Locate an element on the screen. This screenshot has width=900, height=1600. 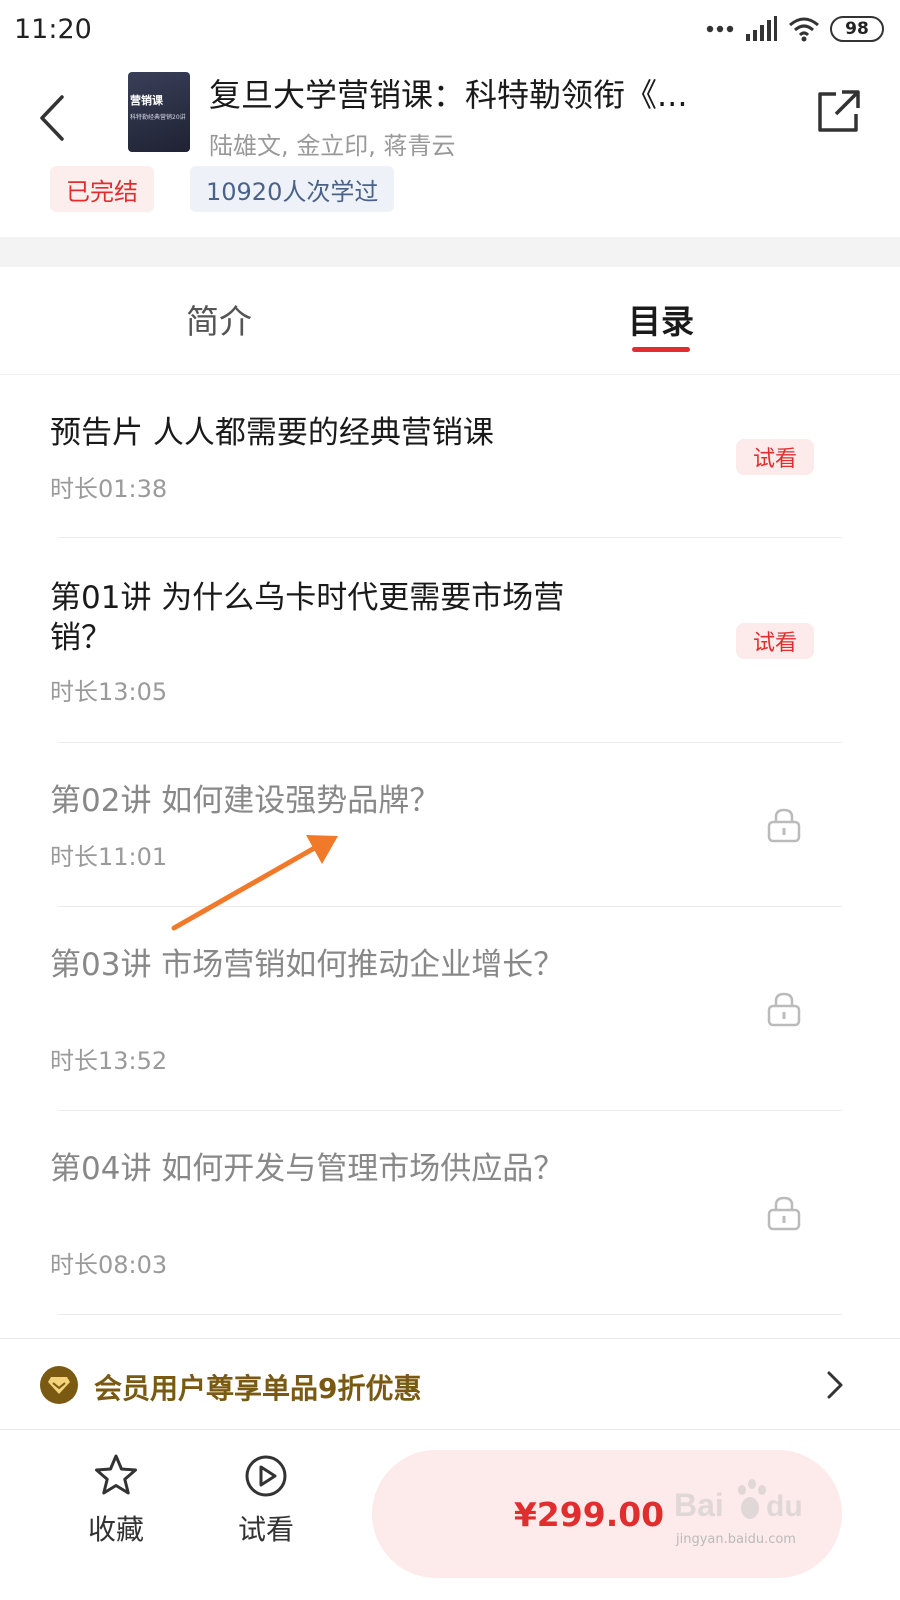
lesson-title: 第01讲 为什么乌卡时代更需要市场营销？ is located at coordinates (307, 618).